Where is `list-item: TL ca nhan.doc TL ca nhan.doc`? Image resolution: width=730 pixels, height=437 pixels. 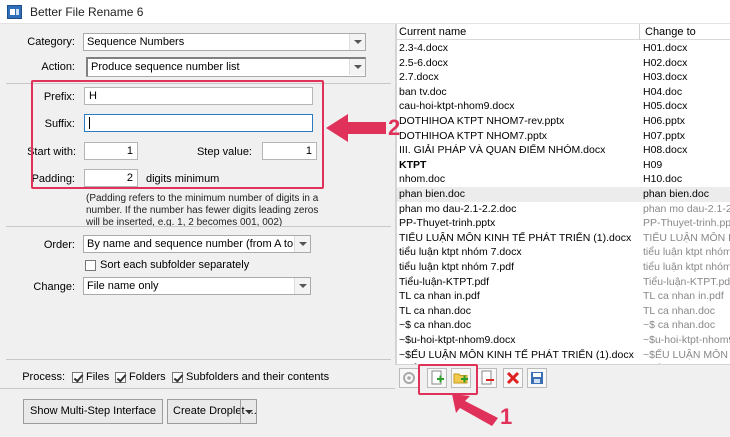
list-item: TL ca nhan.doc TL ca nhan.doc is located at coordinates (563, 311).